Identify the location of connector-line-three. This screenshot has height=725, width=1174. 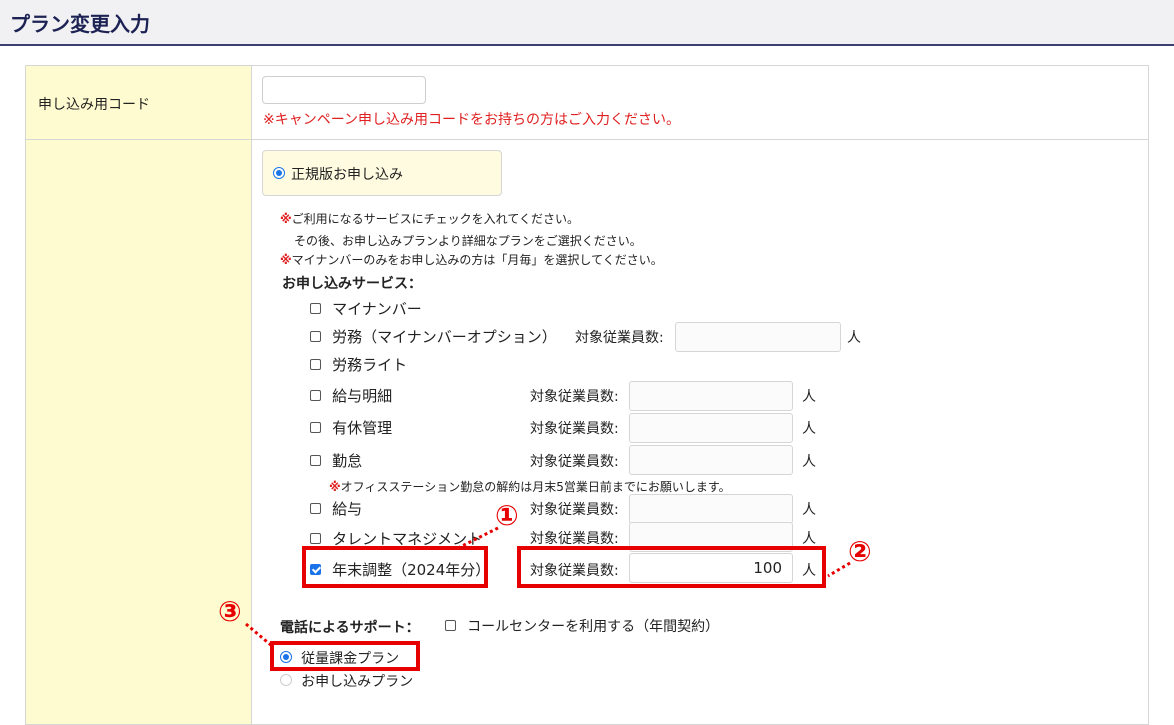
(259, 635).